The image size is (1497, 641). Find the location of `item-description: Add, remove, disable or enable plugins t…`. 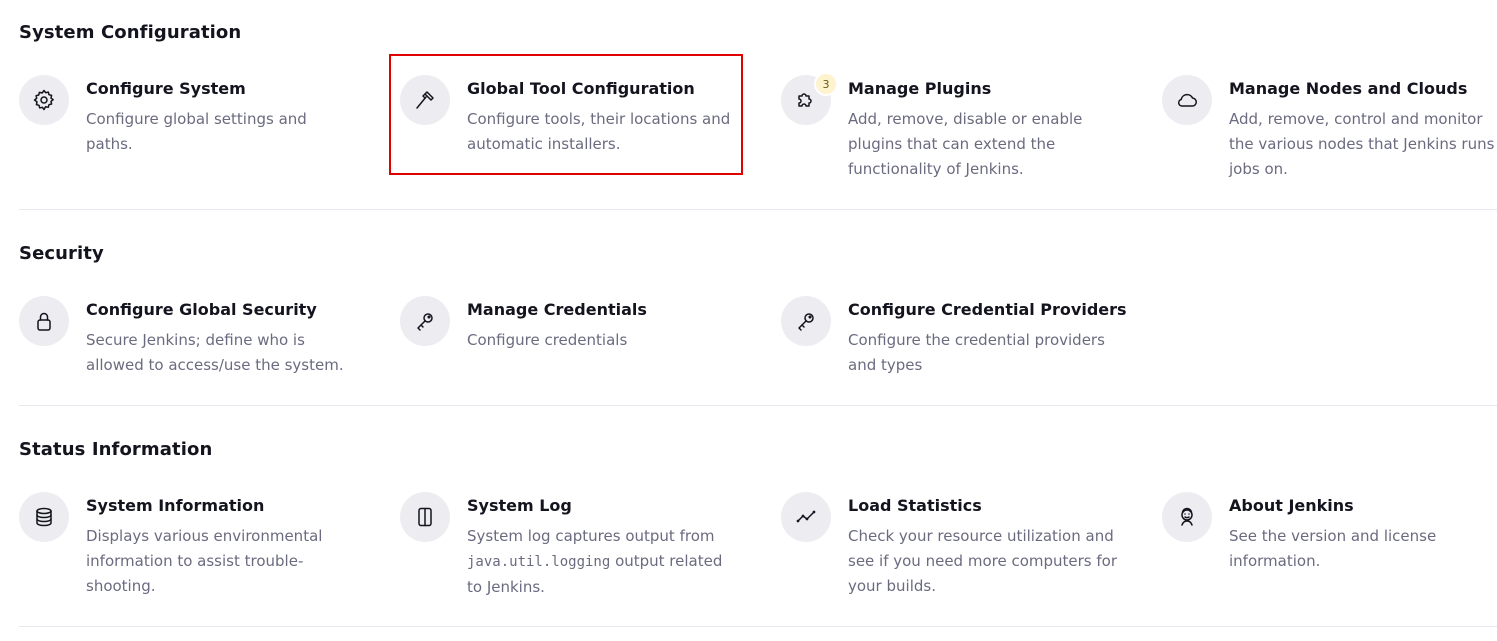

item-description: Add, remove, disable or enable plugins t… is located at coordinates (965, 144).